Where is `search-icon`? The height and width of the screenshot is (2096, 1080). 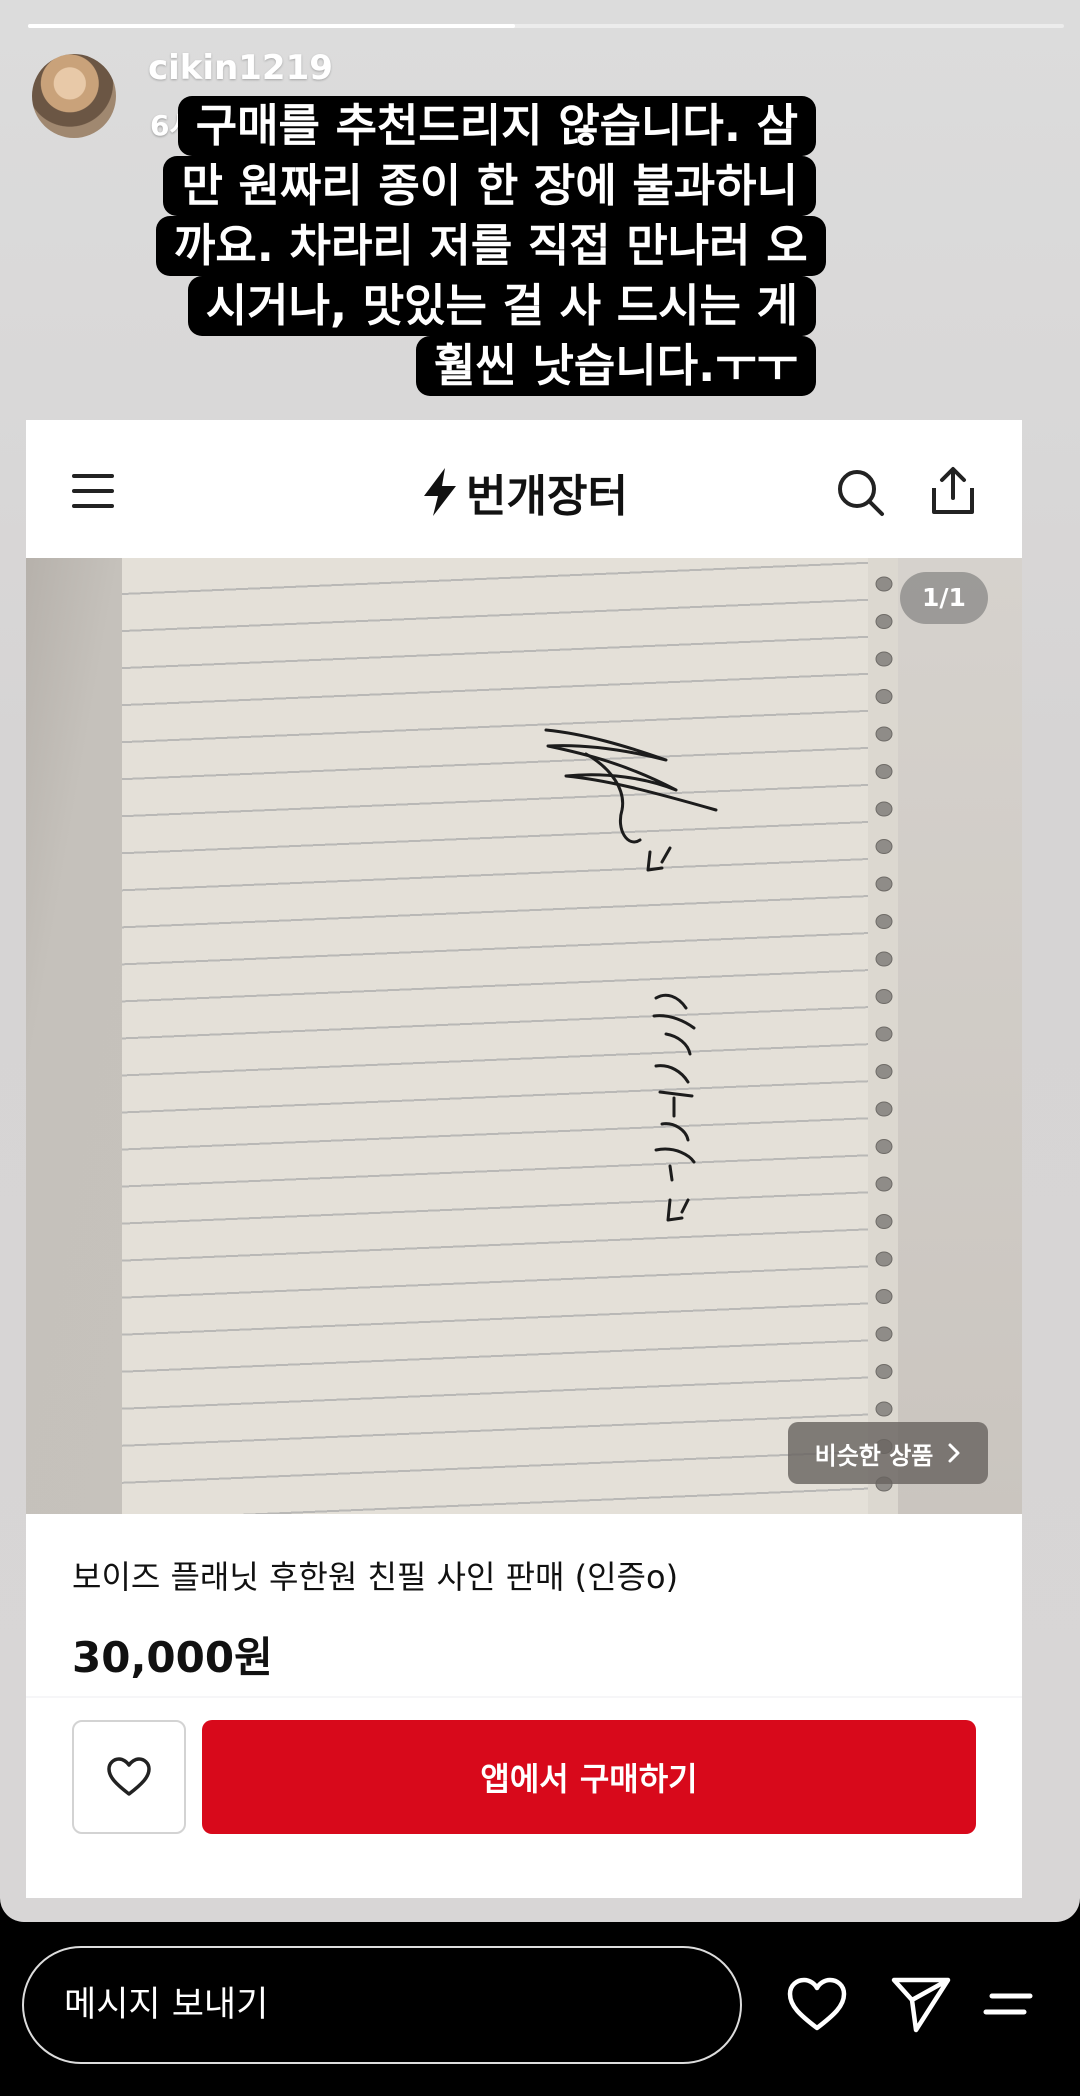 search-icon is located at coordinates (861, 493).